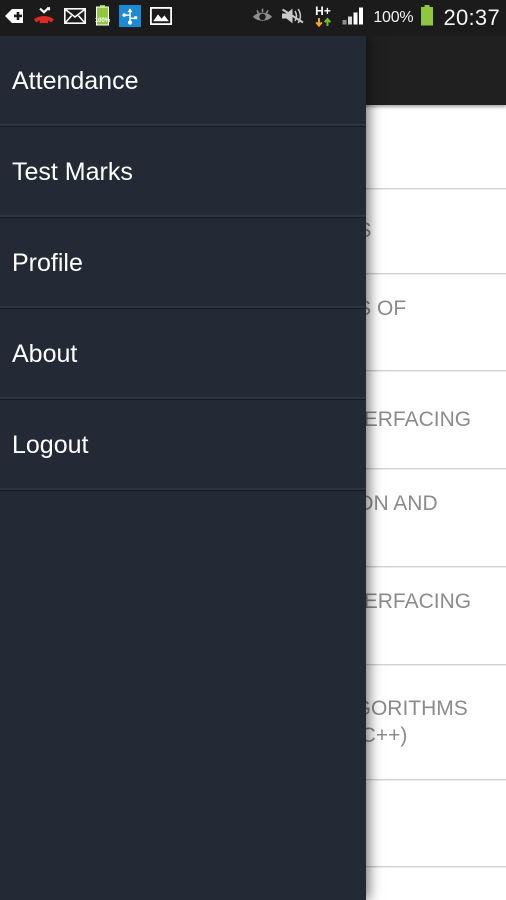 The image size is (506, 900). What do you see at coordinates (75, 18) in the screenshot?
I see `email-icon` at bounding box center [75, 18].